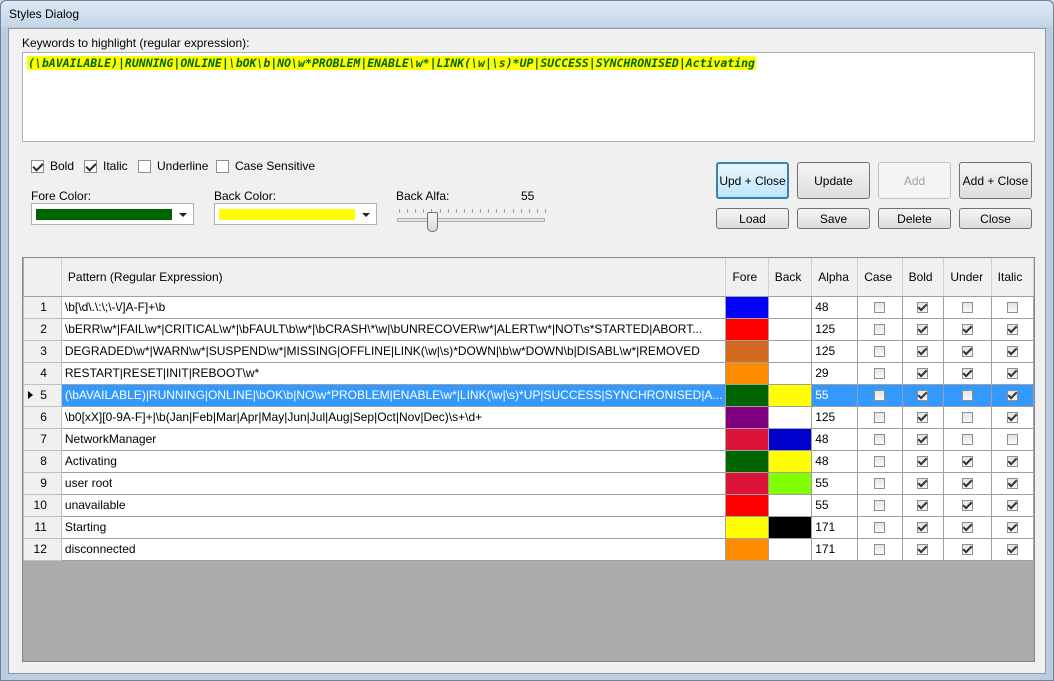  What do you see at coordinates (833, 218) in the screenshot?
I see `save-button: Save` at bounding box center [833, 218].